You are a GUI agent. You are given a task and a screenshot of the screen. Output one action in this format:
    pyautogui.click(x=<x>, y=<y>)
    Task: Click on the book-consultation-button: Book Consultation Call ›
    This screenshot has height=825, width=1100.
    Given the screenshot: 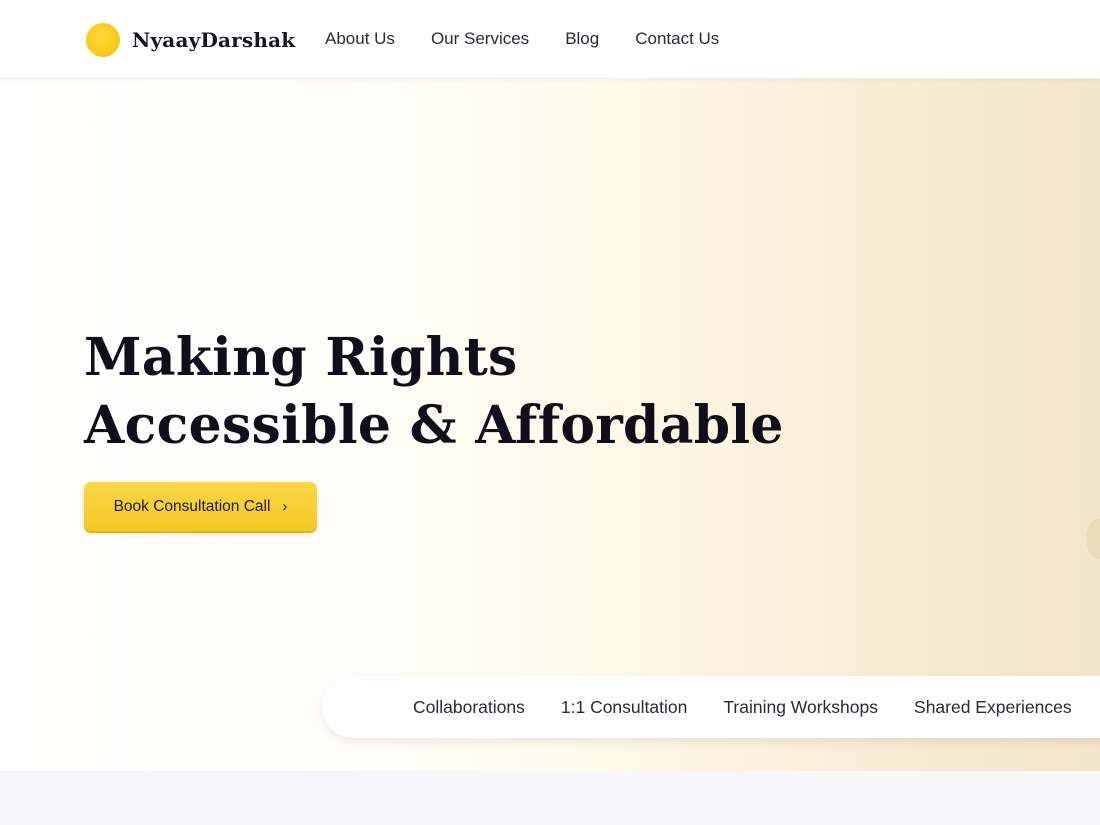 What is the action you would take?
    pyautogui.click(x=200, y=506)
    